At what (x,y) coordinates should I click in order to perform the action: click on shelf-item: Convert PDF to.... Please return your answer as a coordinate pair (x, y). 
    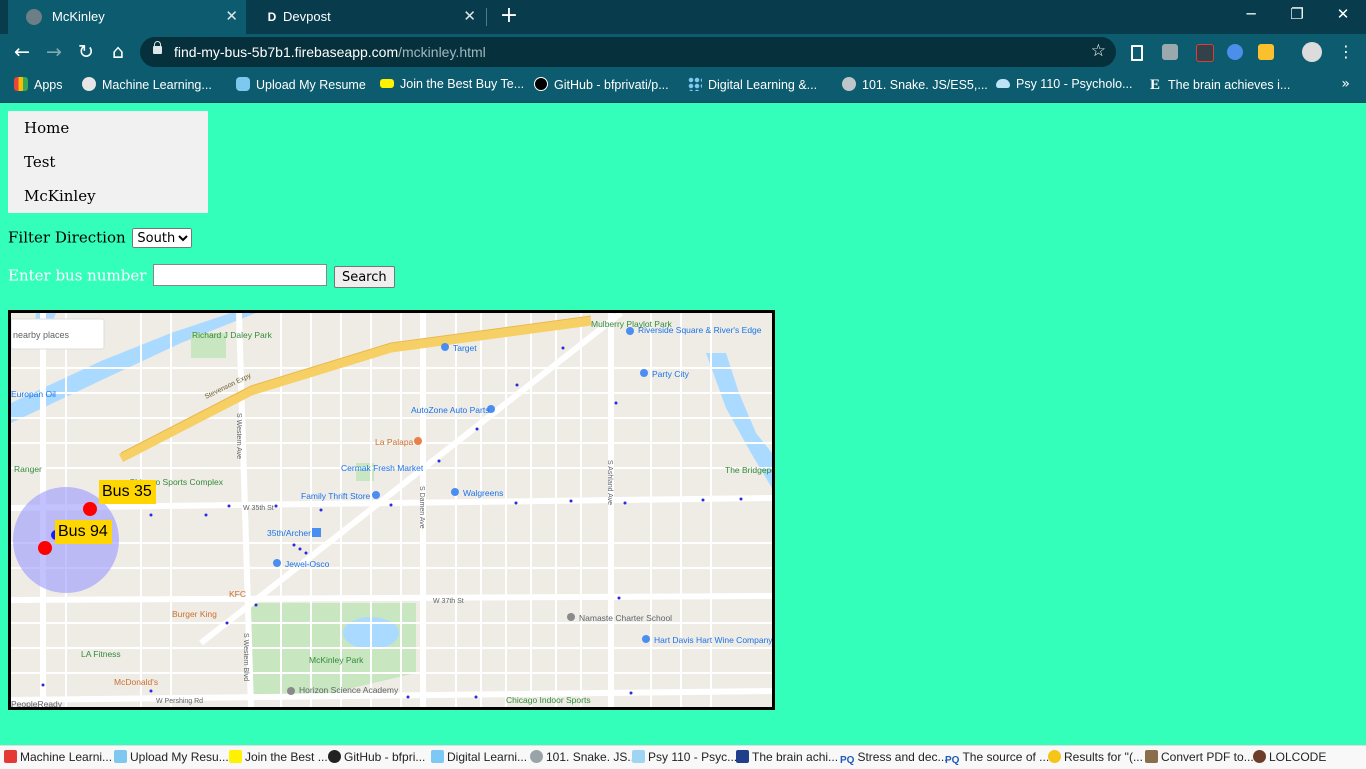
    Looking at the image, I should click on (1199, 757).